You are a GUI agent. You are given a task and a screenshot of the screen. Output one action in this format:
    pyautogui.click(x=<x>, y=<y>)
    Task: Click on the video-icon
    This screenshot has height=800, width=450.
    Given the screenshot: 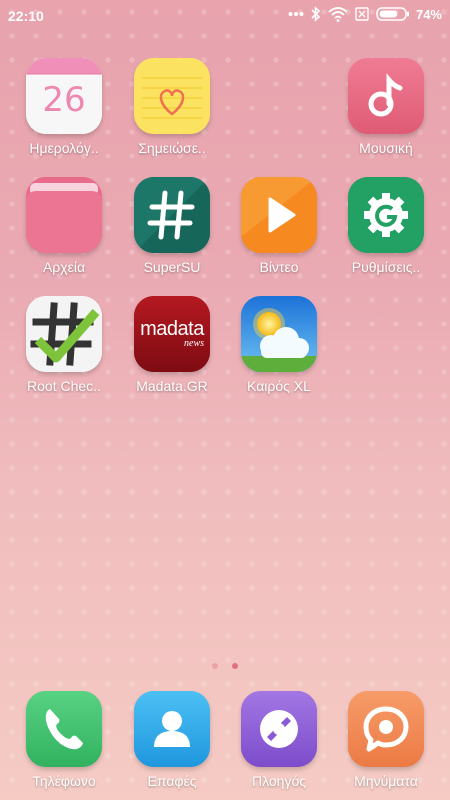 What is the action you would take?
    pyautogui.click(x=279, y=215)
    